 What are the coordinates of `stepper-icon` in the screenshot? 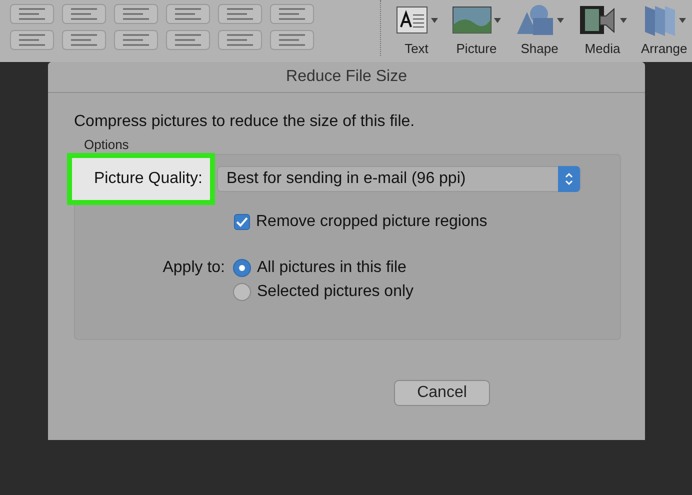 It's located at (569, 179).